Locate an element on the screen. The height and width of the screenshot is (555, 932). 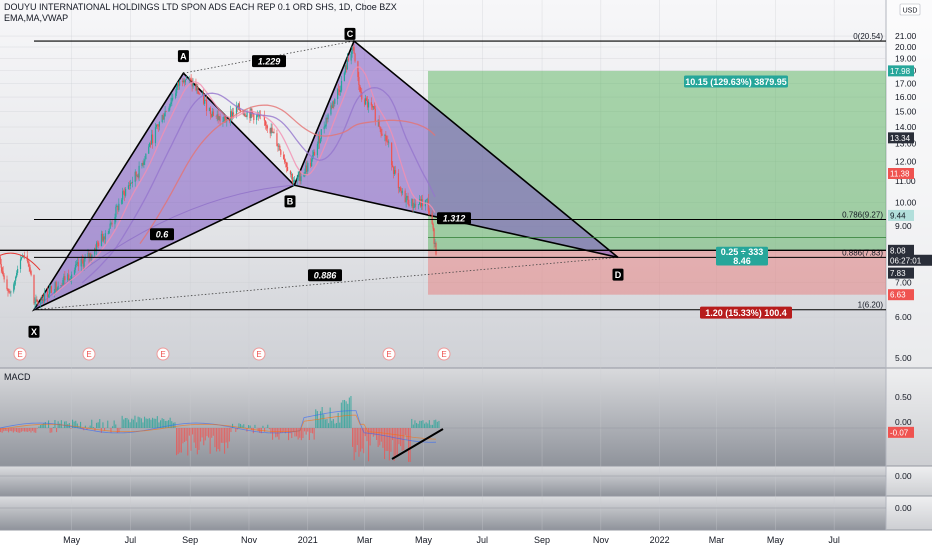
profit-label: 10.15 (129.63%) 3879.95 is located at coordinates (736, 81).